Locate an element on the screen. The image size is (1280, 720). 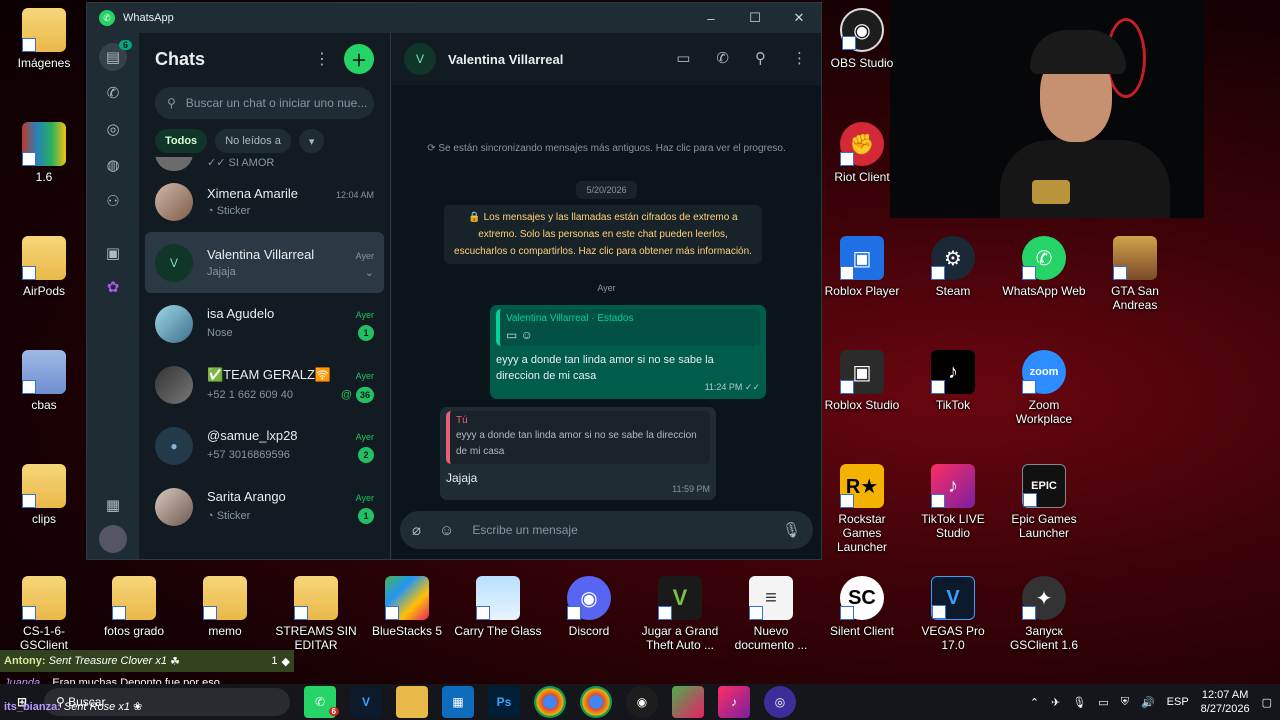
obs-taskbar-icon: ◉ is located at coordinates (642, 702).